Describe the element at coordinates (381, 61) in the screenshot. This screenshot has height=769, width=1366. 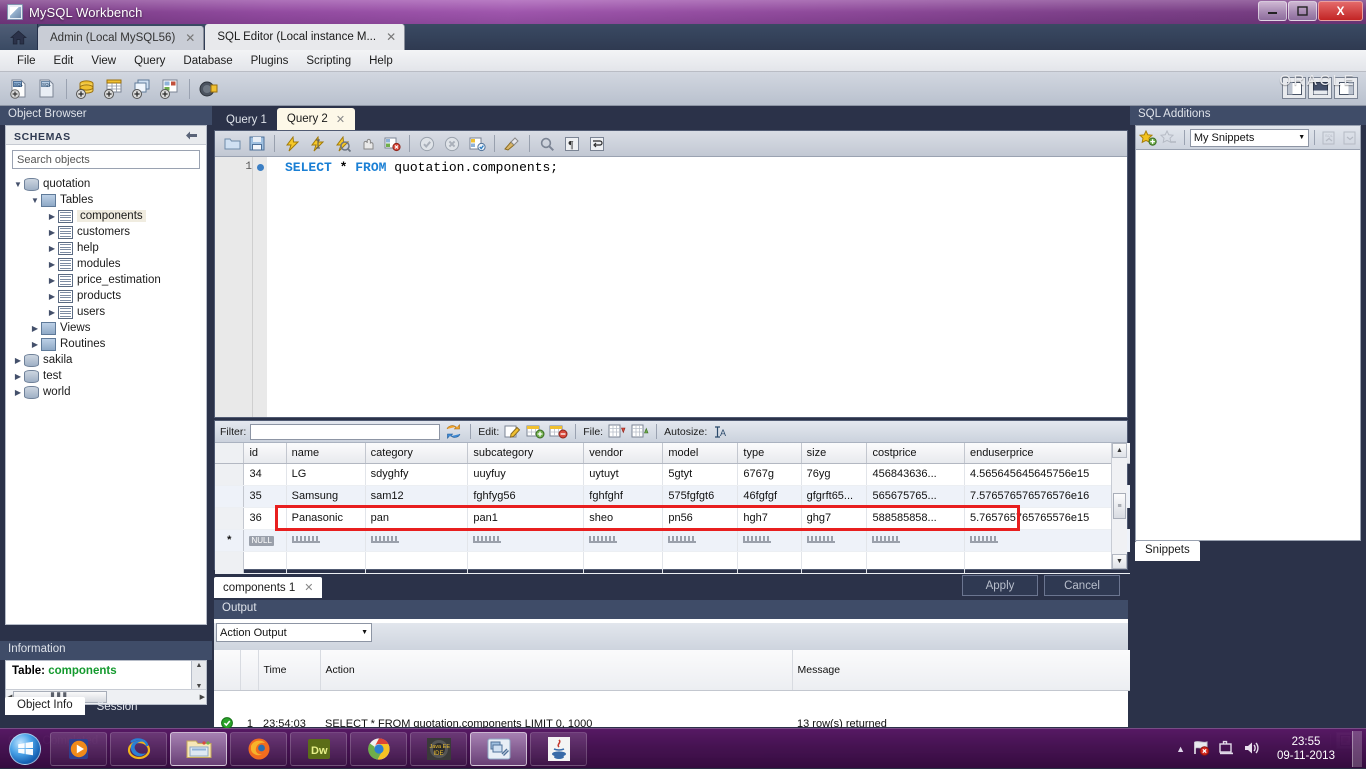
I see `menu-item-help: Help` at that location.